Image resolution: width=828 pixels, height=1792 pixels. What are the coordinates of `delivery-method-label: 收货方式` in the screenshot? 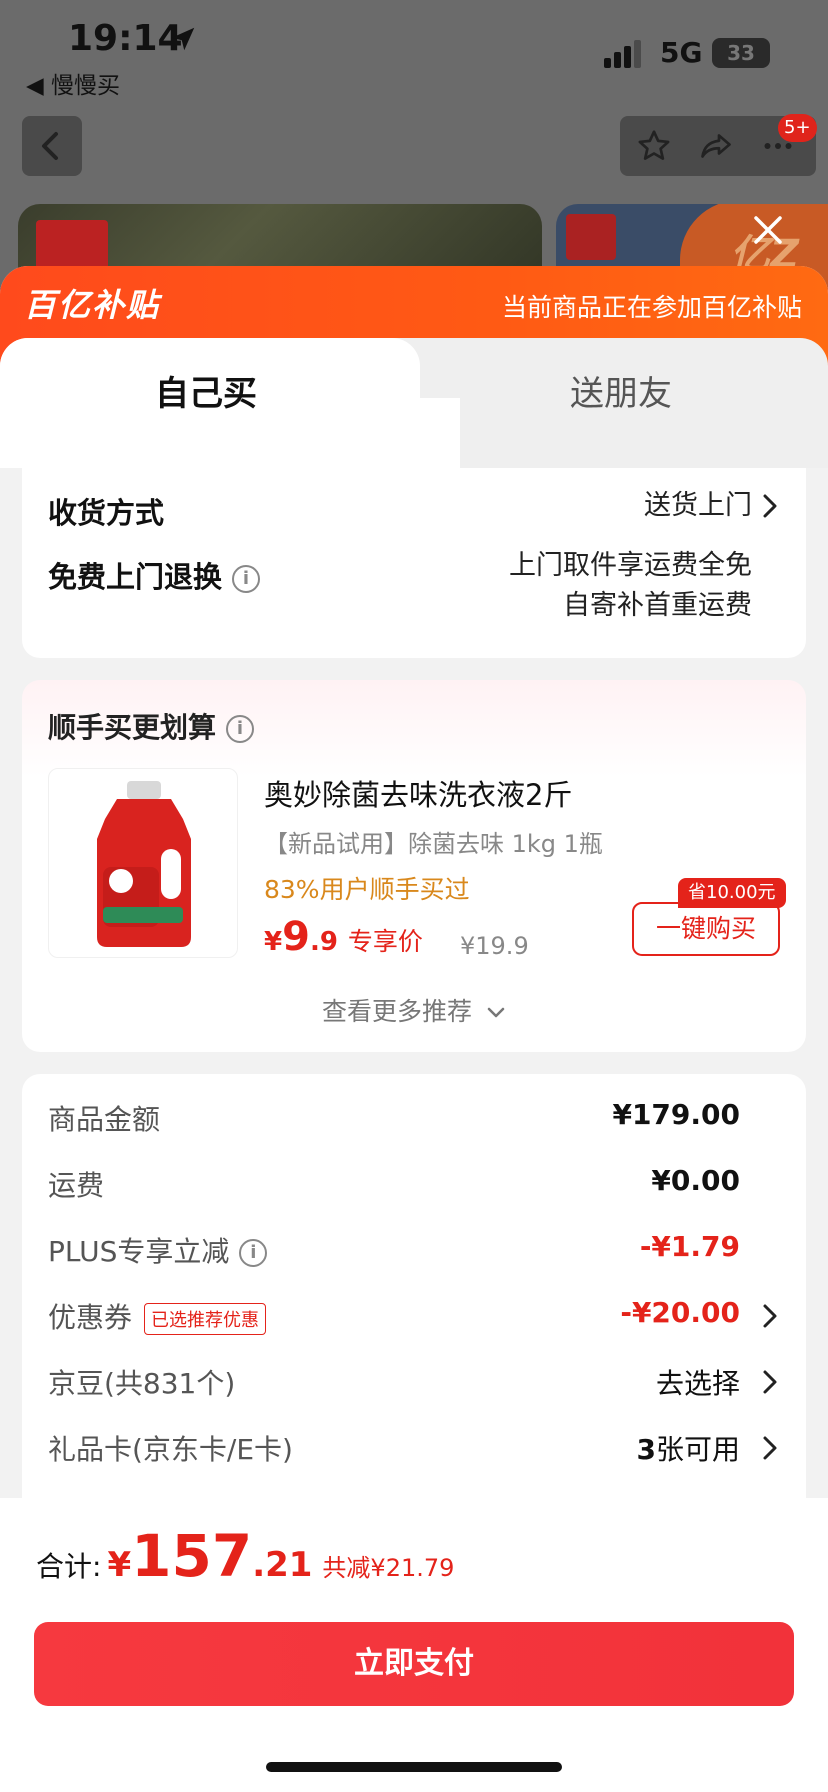 It's located at (106, 513).